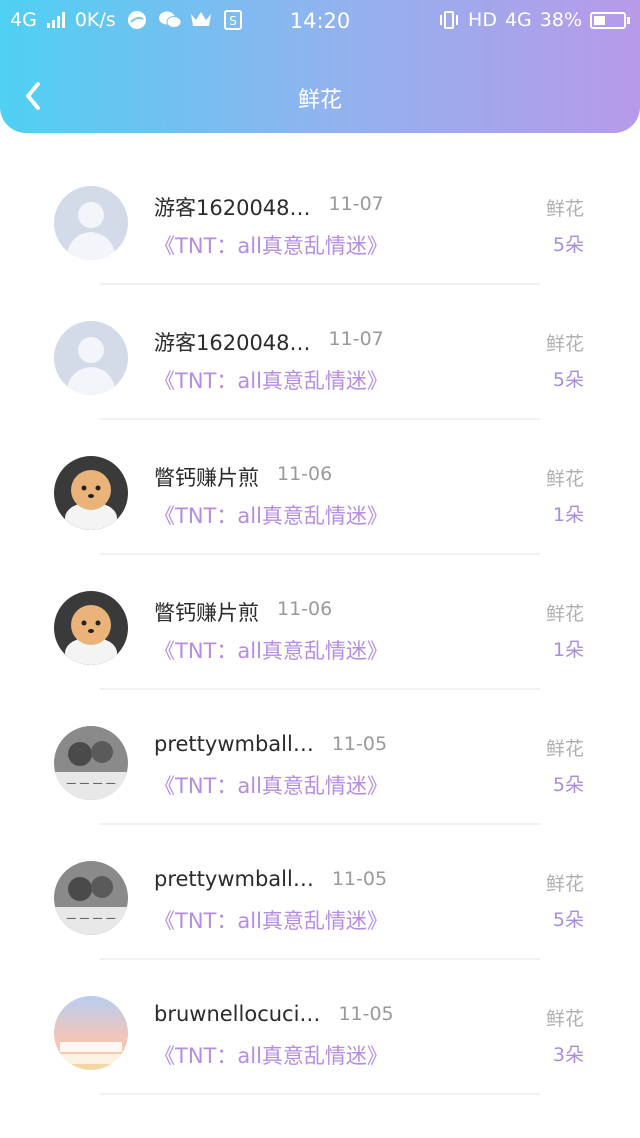 This screenshot has height=1138, width=640. What do you see at coordinates (560, 20) in the screenshot?
I see `battery-label: 38%` at bounding box center [560, 20].